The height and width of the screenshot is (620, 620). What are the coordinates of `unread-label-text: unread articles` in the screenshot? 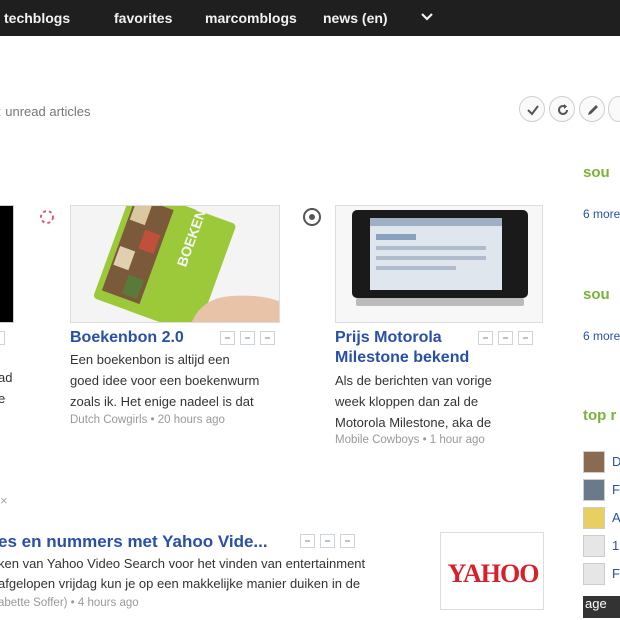 It's located at (48, 111).